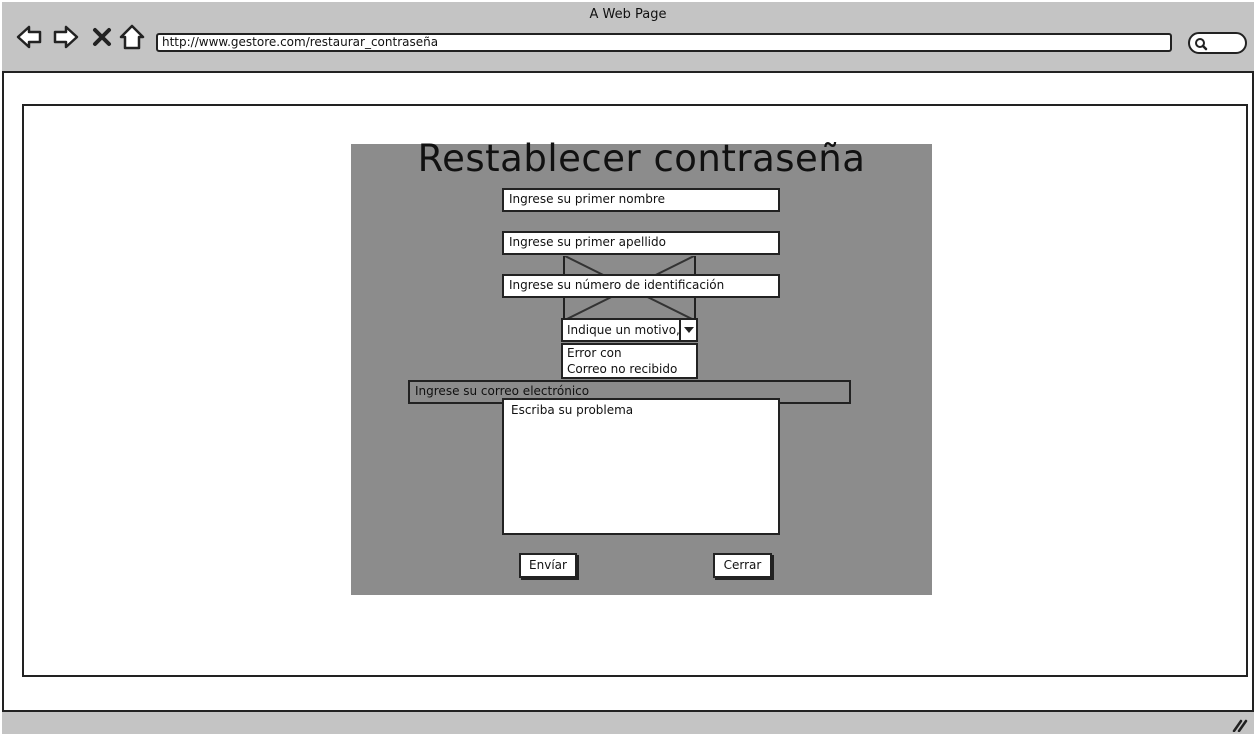 The image size is (1258, 738). Describe the element at coordinates (631, 353) in the screenshot. I see `reason-option: Error con` at that location.